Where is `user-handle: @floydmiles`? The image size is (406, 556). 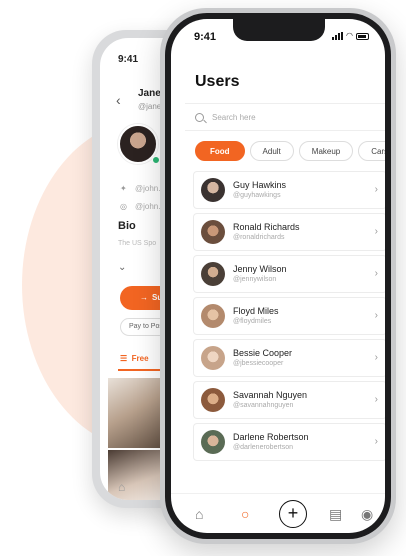
user-handle: @floydmiles is located at coordinates (252, 321).